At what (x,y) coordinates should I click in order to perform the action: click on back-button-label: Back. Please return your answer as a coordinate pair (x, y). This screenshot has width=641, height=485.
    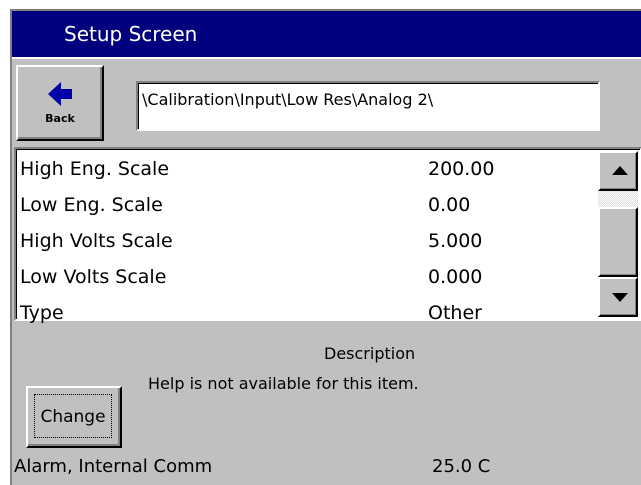
    Looking at the image, I should click on (60, 118).